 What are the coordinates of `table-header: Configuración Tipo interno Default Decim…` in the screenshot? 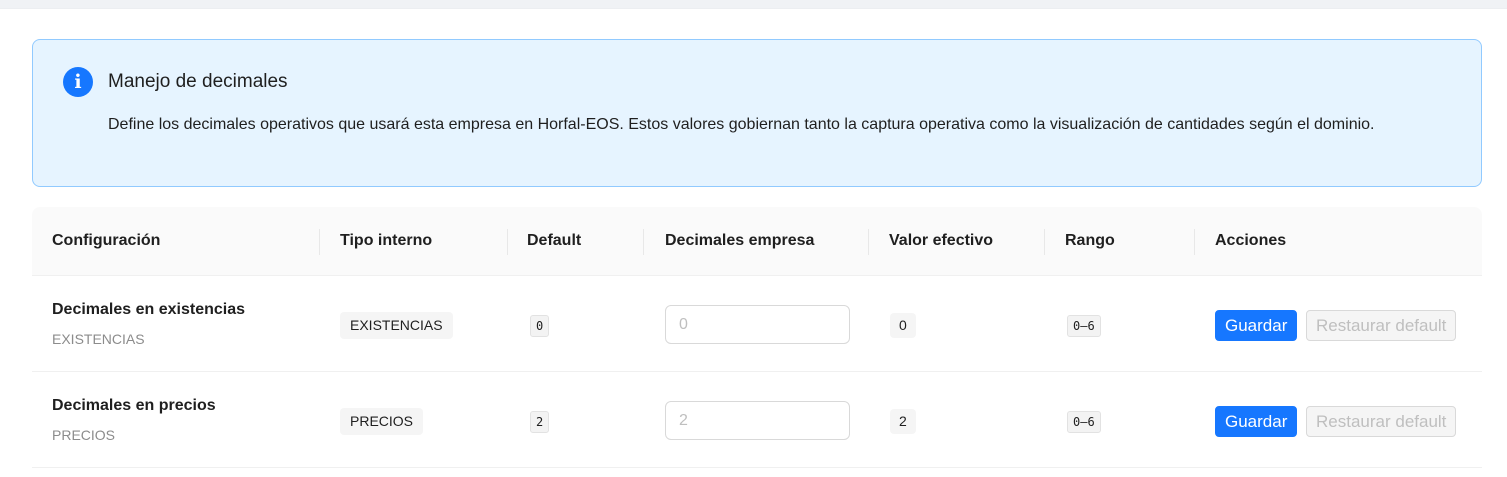 It's located at (757, 241).